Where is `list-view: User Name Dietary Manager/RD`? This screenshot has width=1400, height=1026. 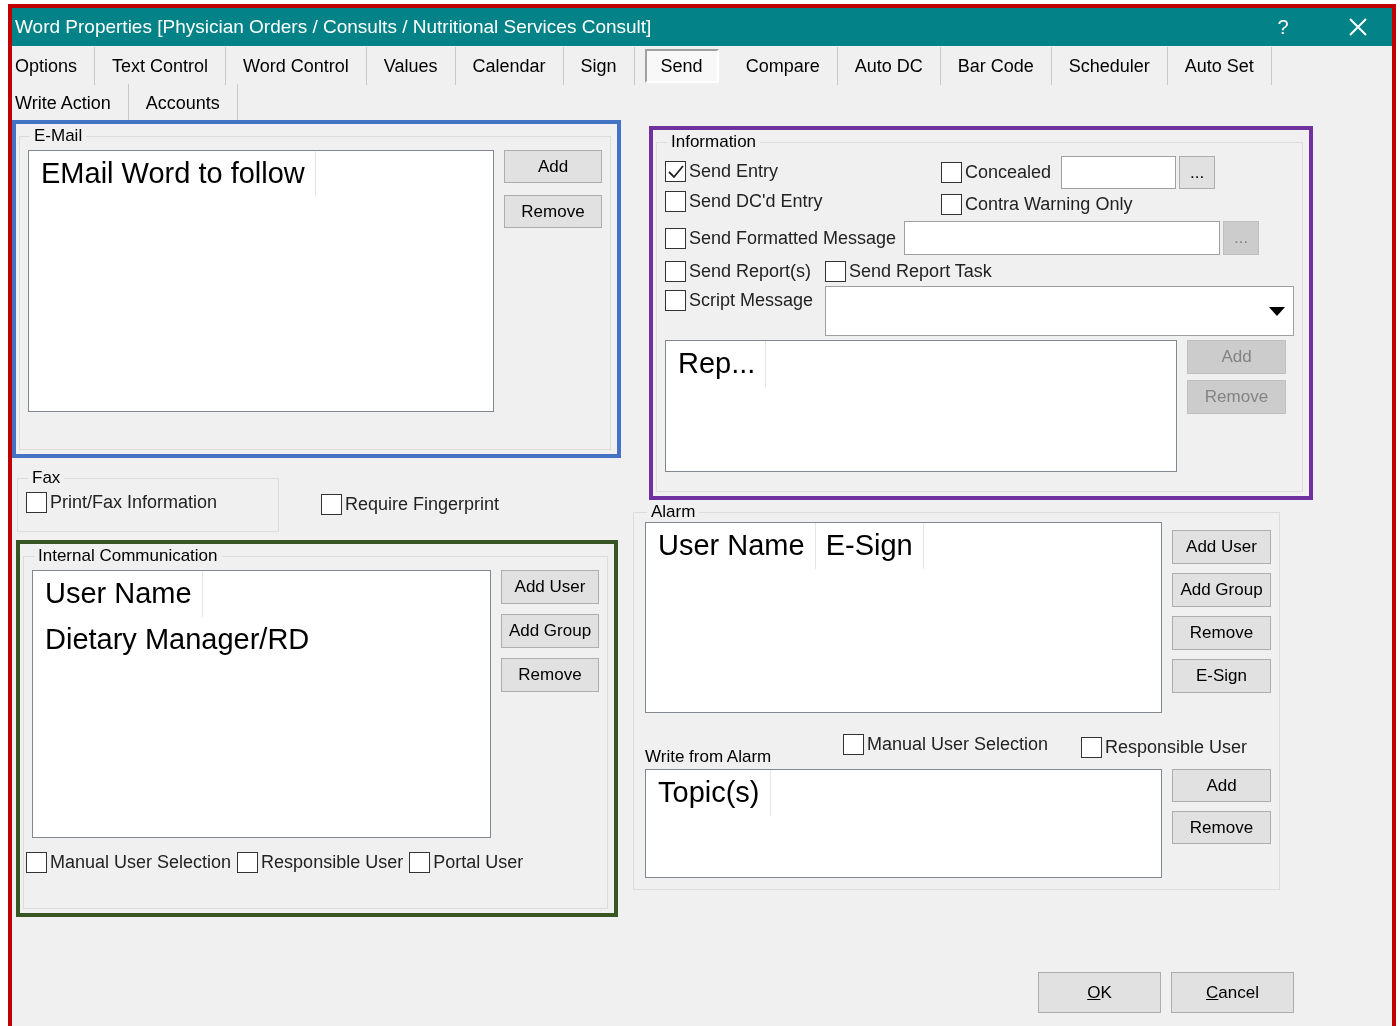 list-view: User Name Dietary Manager/RD is located at coordinates (261, 704).